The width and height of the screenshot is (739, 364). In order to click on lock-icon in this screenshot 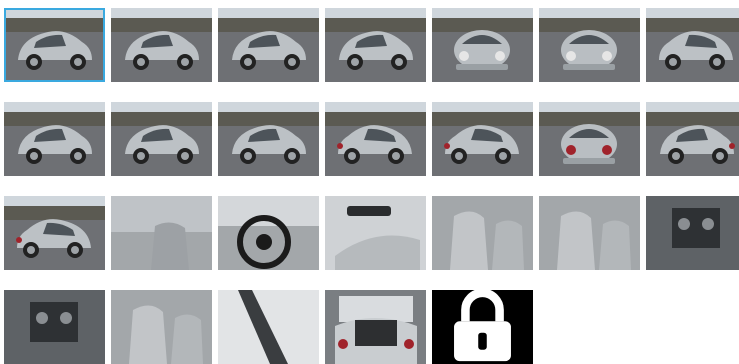, I will do `click(482, 326)`.